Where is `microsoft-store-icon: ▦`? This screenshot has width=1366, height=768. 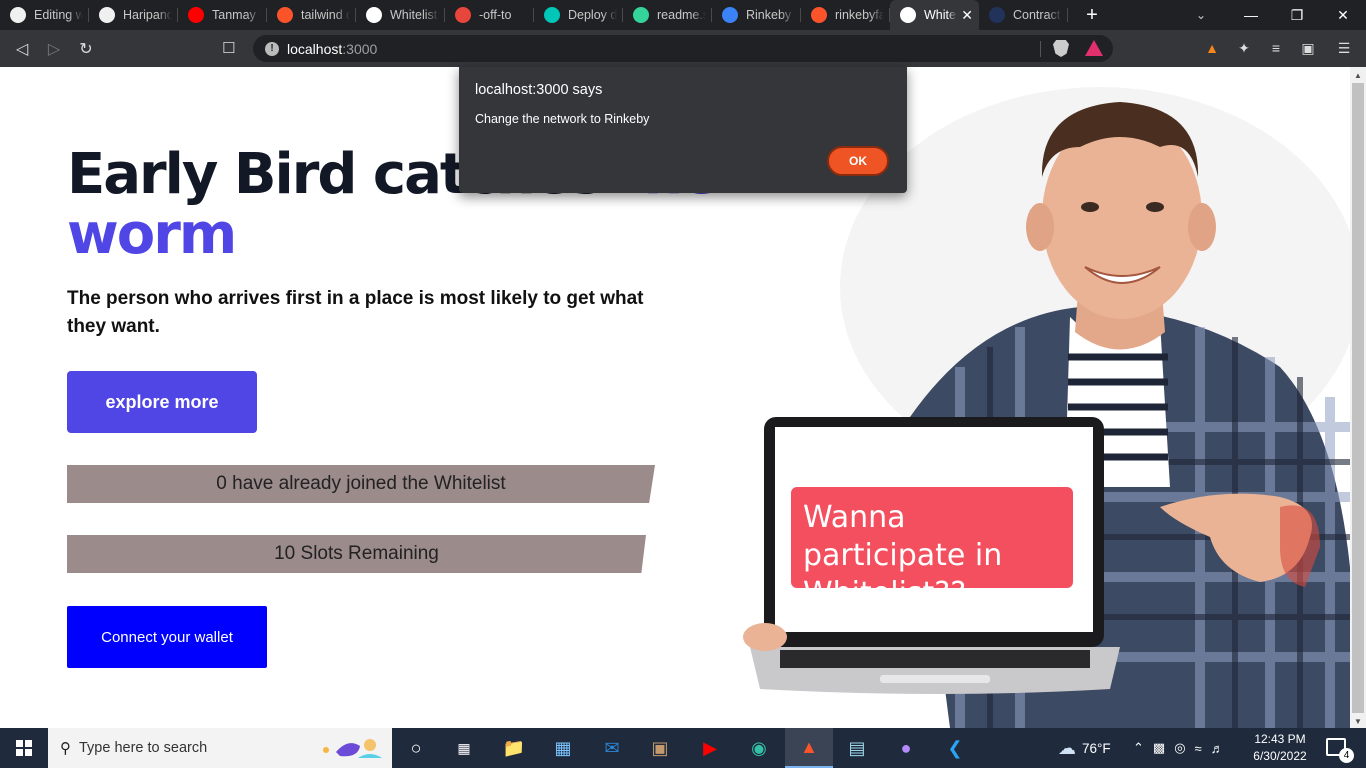 microsoft-store-icon: ▦ is located at coordinates (563, 748).